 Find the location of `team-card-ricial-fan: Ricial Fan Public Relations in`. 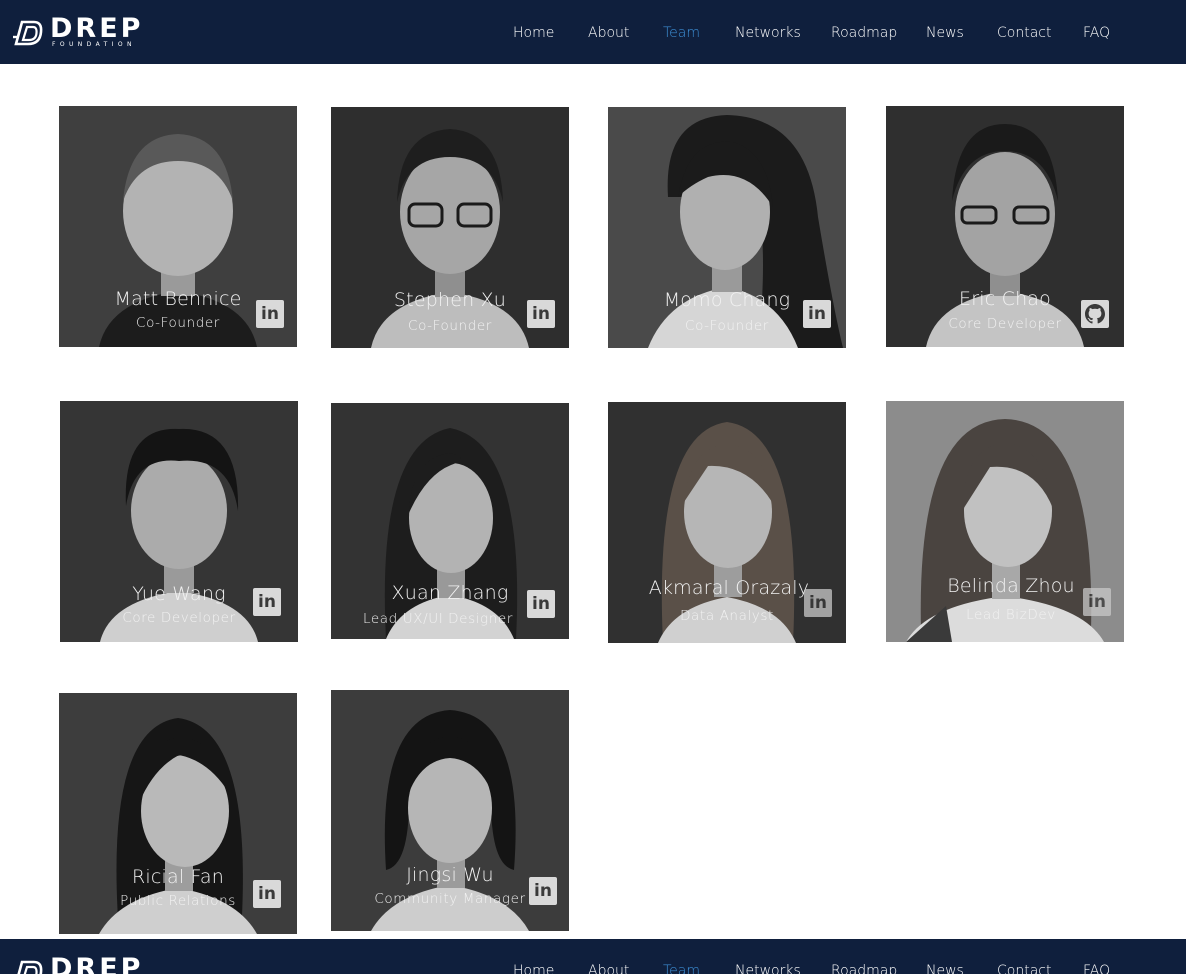

team-card-ricial-fan: Ricial Fan Public Relations in is located at coordinates (178, 813).